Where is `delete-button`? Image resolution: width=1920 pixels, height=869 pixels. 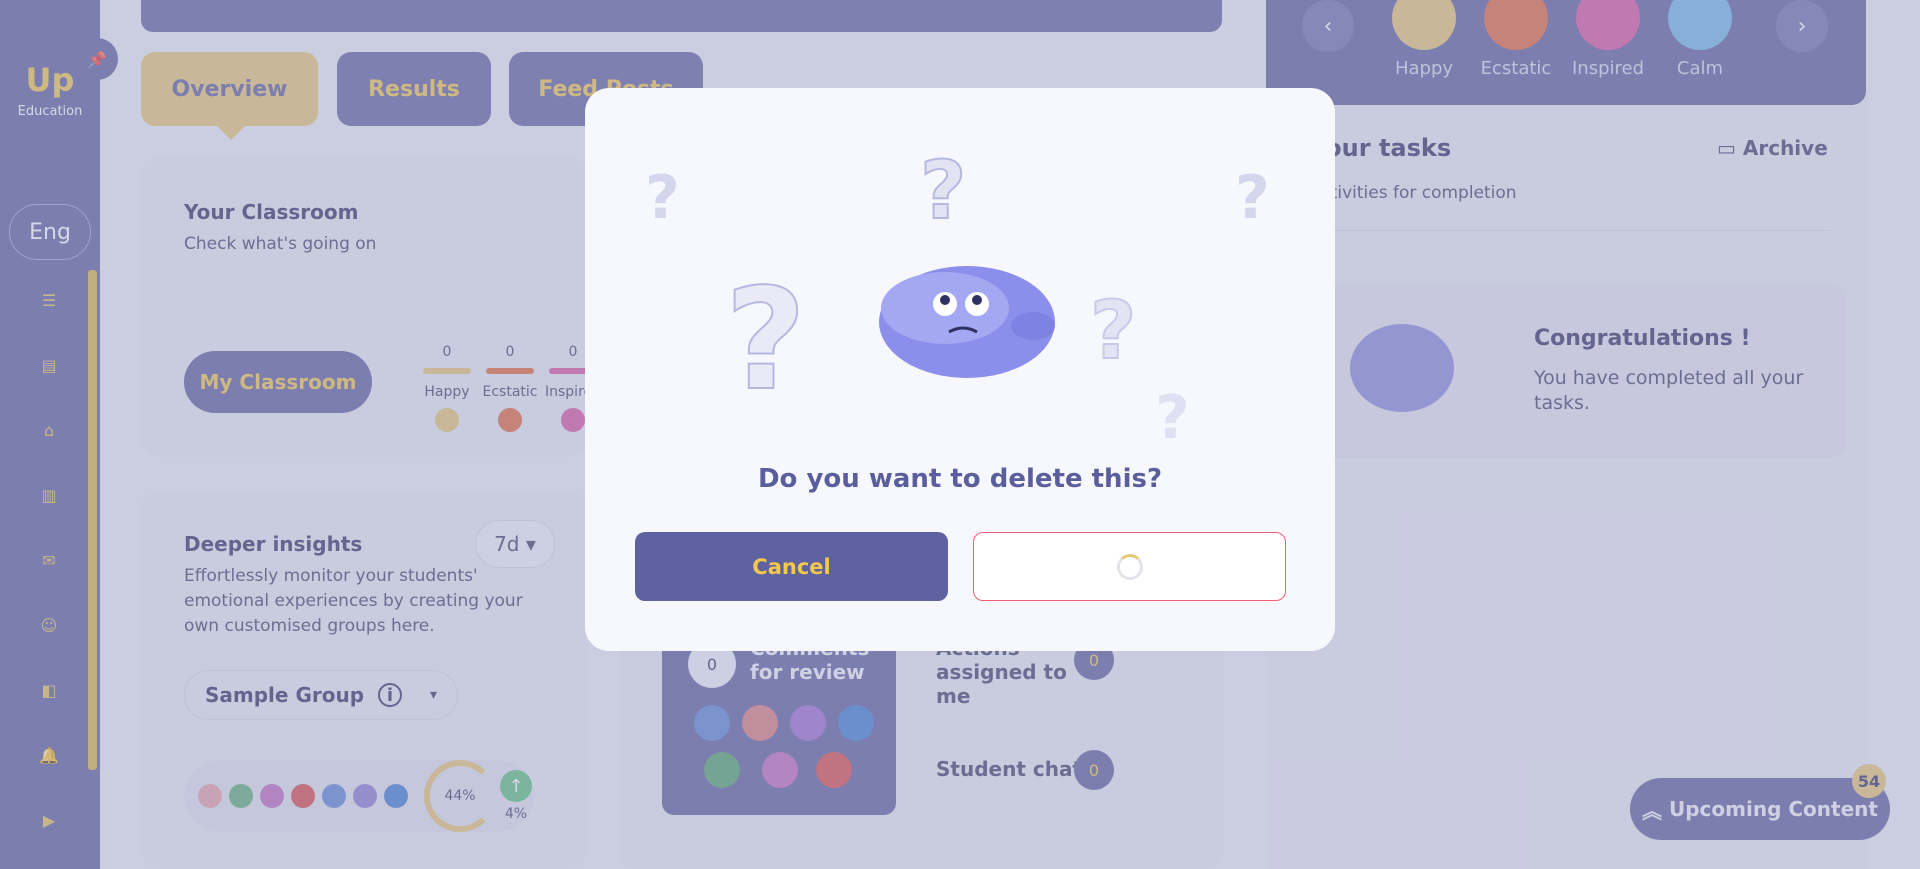
delete-button is located at coordinates (1129, 566).